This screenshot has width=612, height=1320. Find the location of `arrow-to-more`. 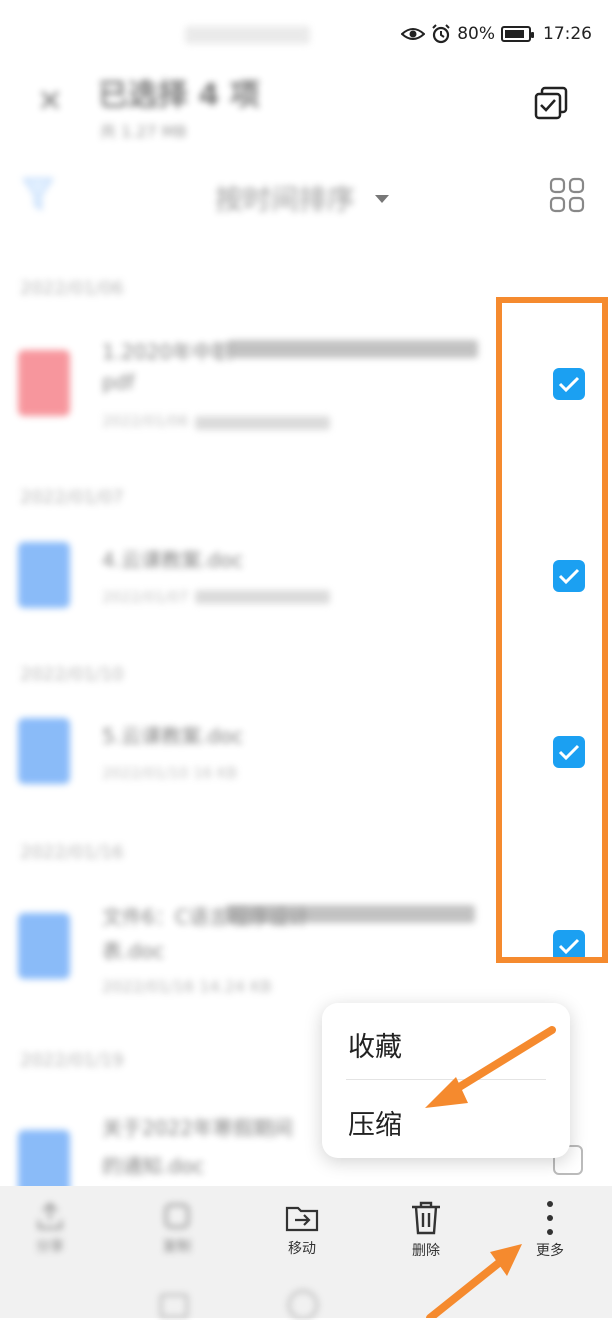

arrow-to-more is located at coordinates (465, 1288).